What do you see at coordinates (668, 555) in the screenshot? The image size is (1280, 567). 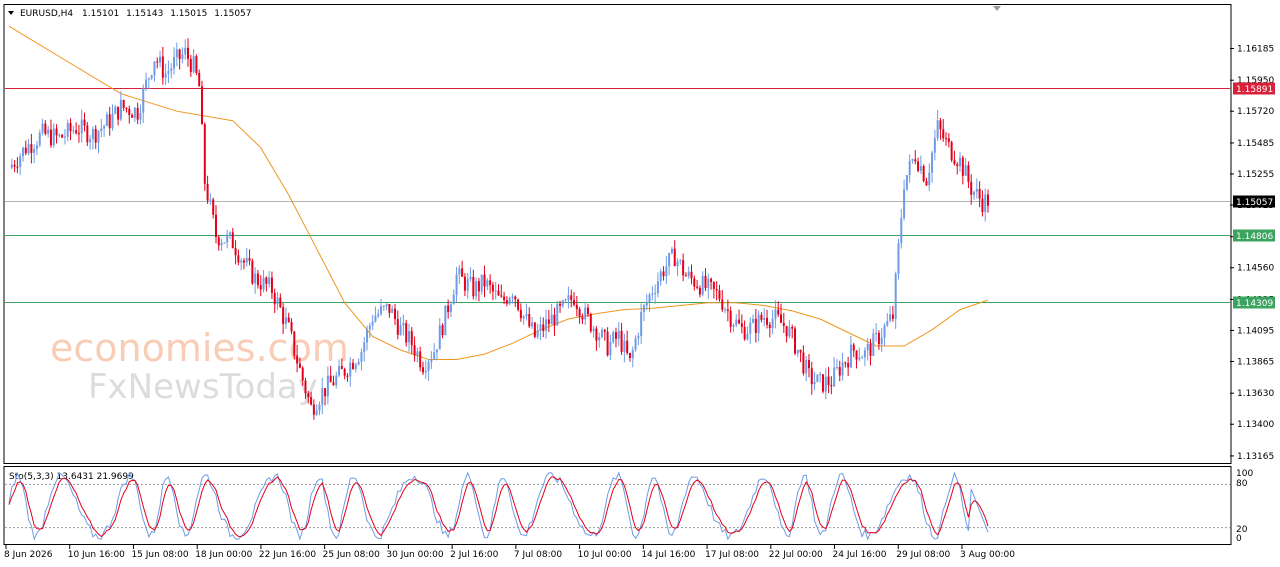 I see `date-tick-label: 14 Jul 16:00` at bounding box center [668, 555].